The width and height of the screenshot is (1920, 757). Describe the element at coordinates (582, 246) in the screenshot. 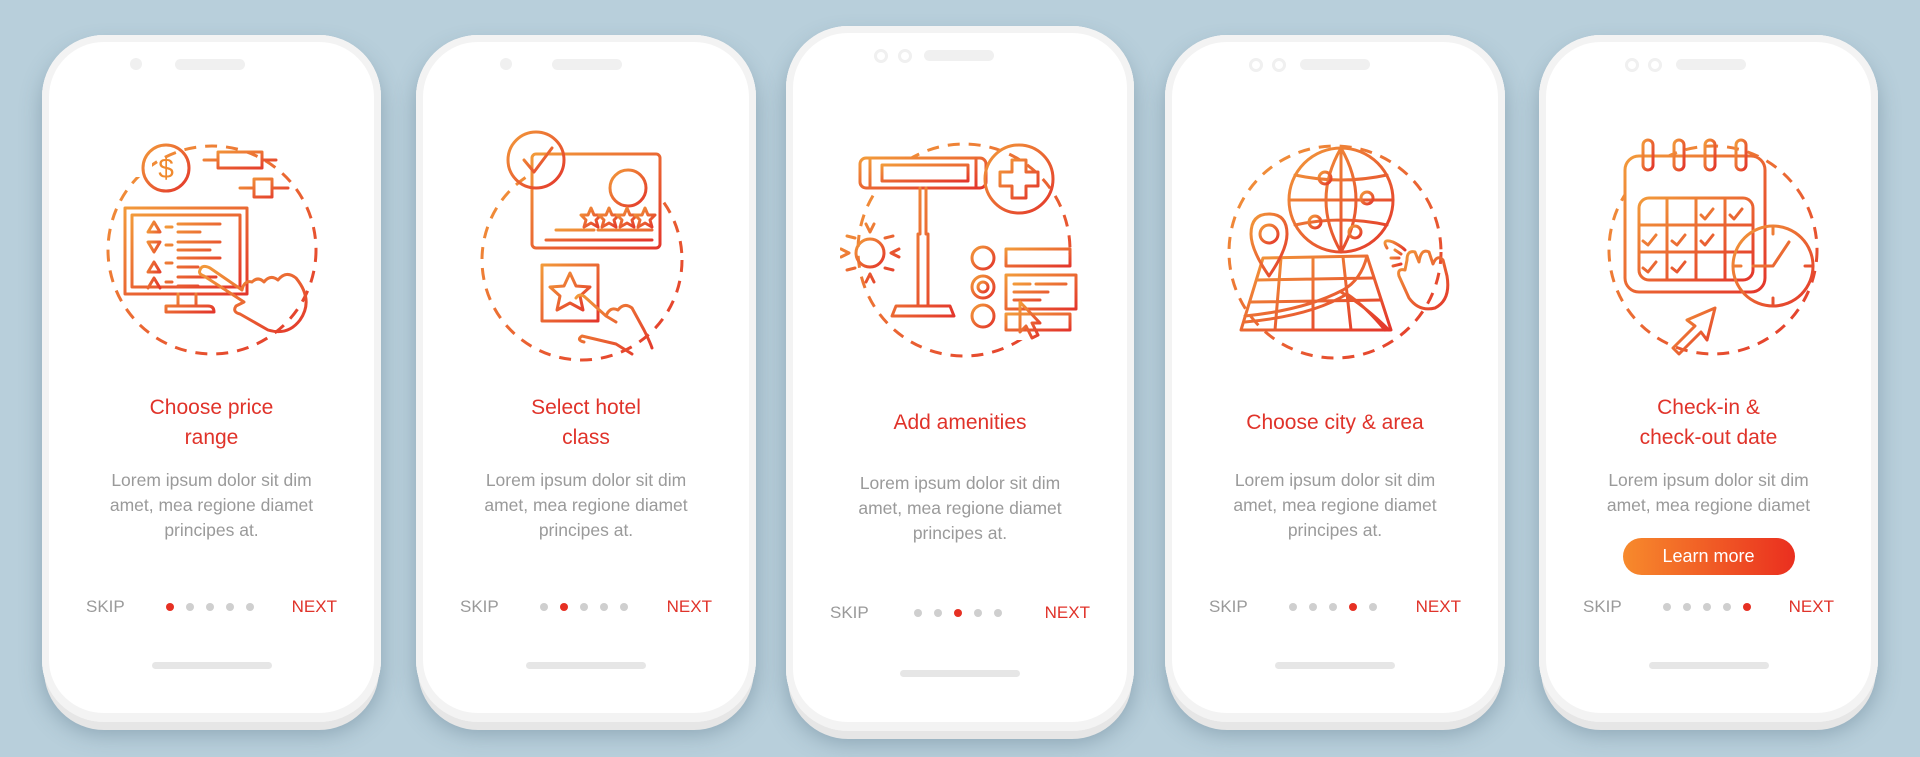

I see `hotel-rating-star-icon` at that location.